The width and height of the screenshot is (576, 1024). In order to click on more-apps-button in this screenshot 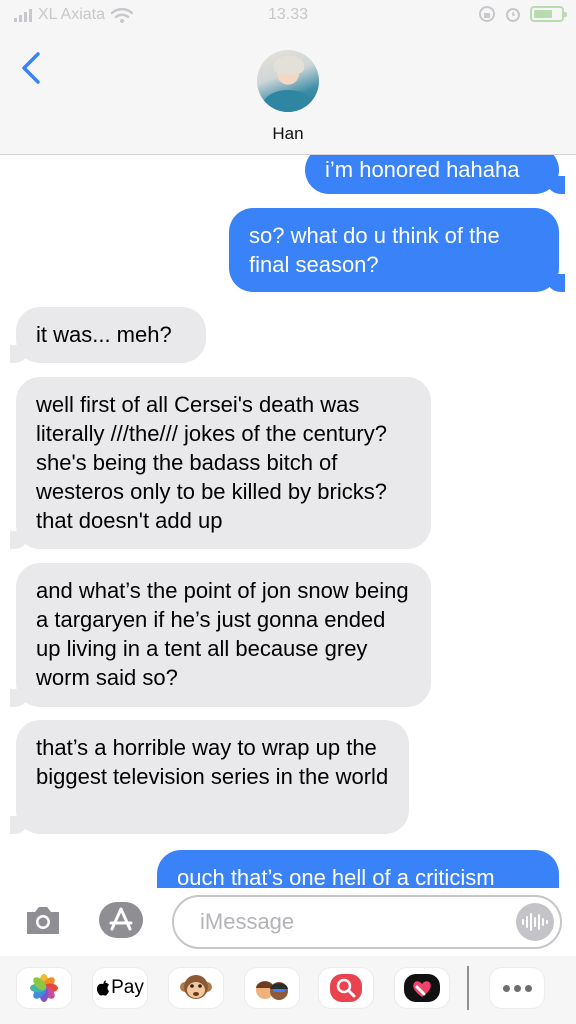, I will do `click(517, 988)`.